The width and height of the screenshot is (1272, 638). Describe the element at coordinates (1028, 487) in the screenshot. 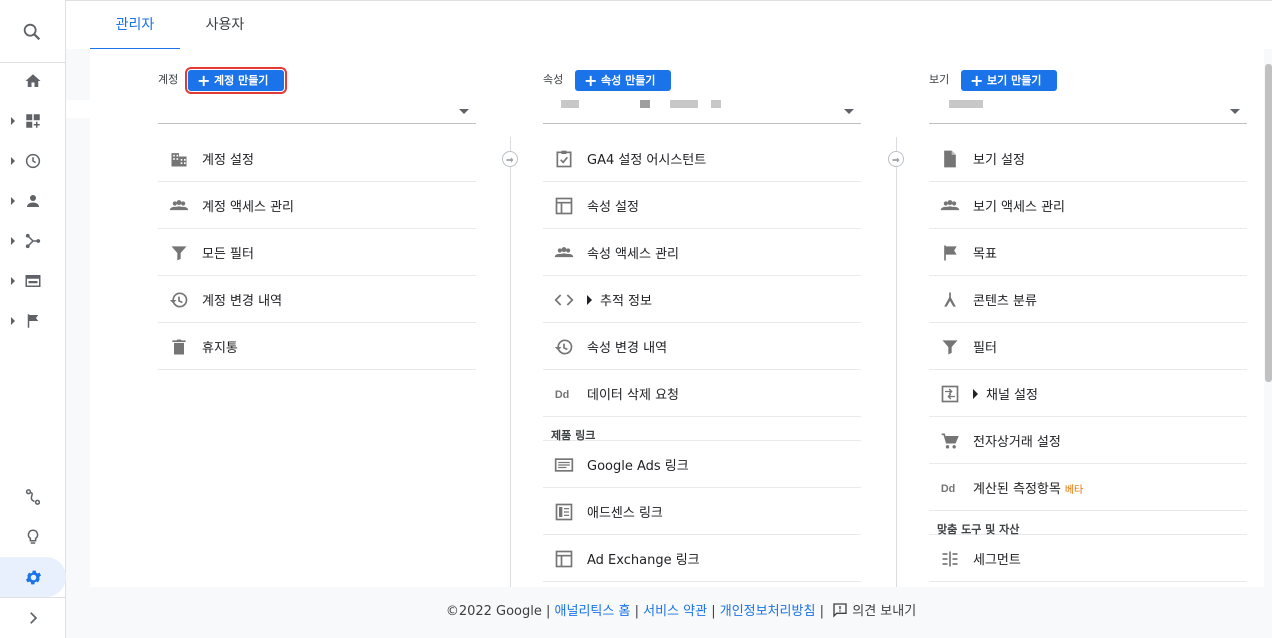

I see `menu-item-label: 계산된 측정항목 베타` at that location.